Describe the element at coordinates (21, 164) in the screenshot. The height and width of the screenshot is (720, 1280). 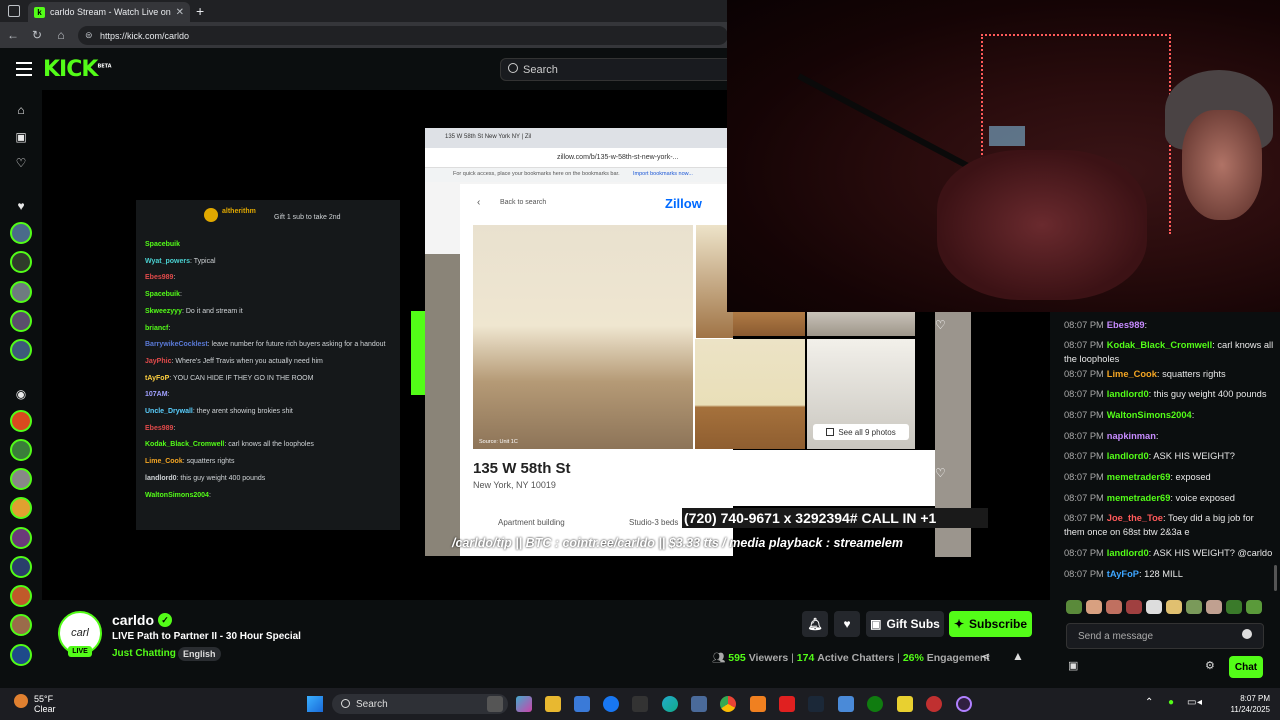
I see `following-nav-icon: ♡` at that location.